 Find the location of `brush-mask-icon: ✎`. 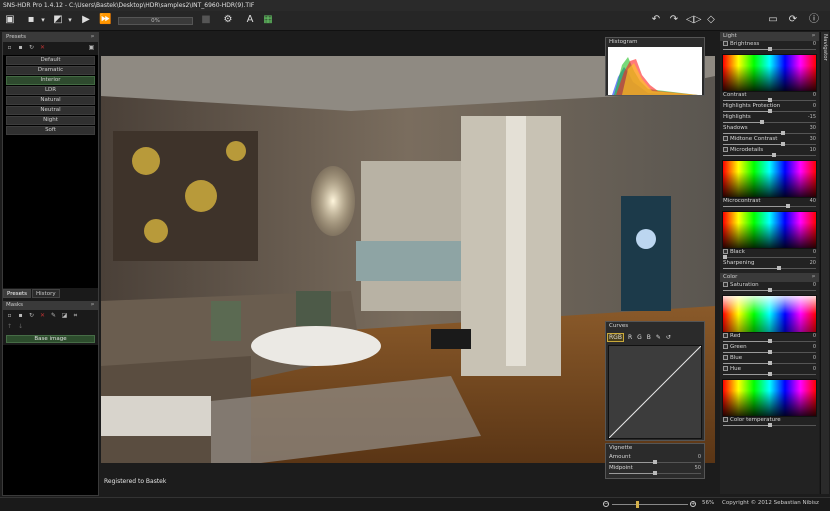

brush-mask-icon: ✎ is located at coordinates (53, 315).